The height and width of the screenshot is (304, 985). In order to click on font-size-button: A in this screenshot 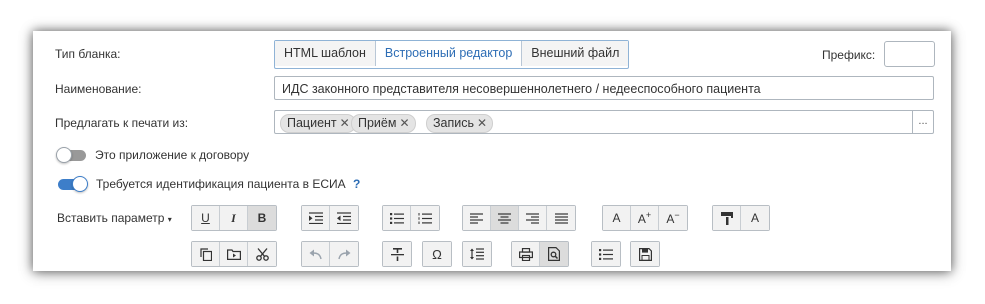, I will do `click(617, 218)`.